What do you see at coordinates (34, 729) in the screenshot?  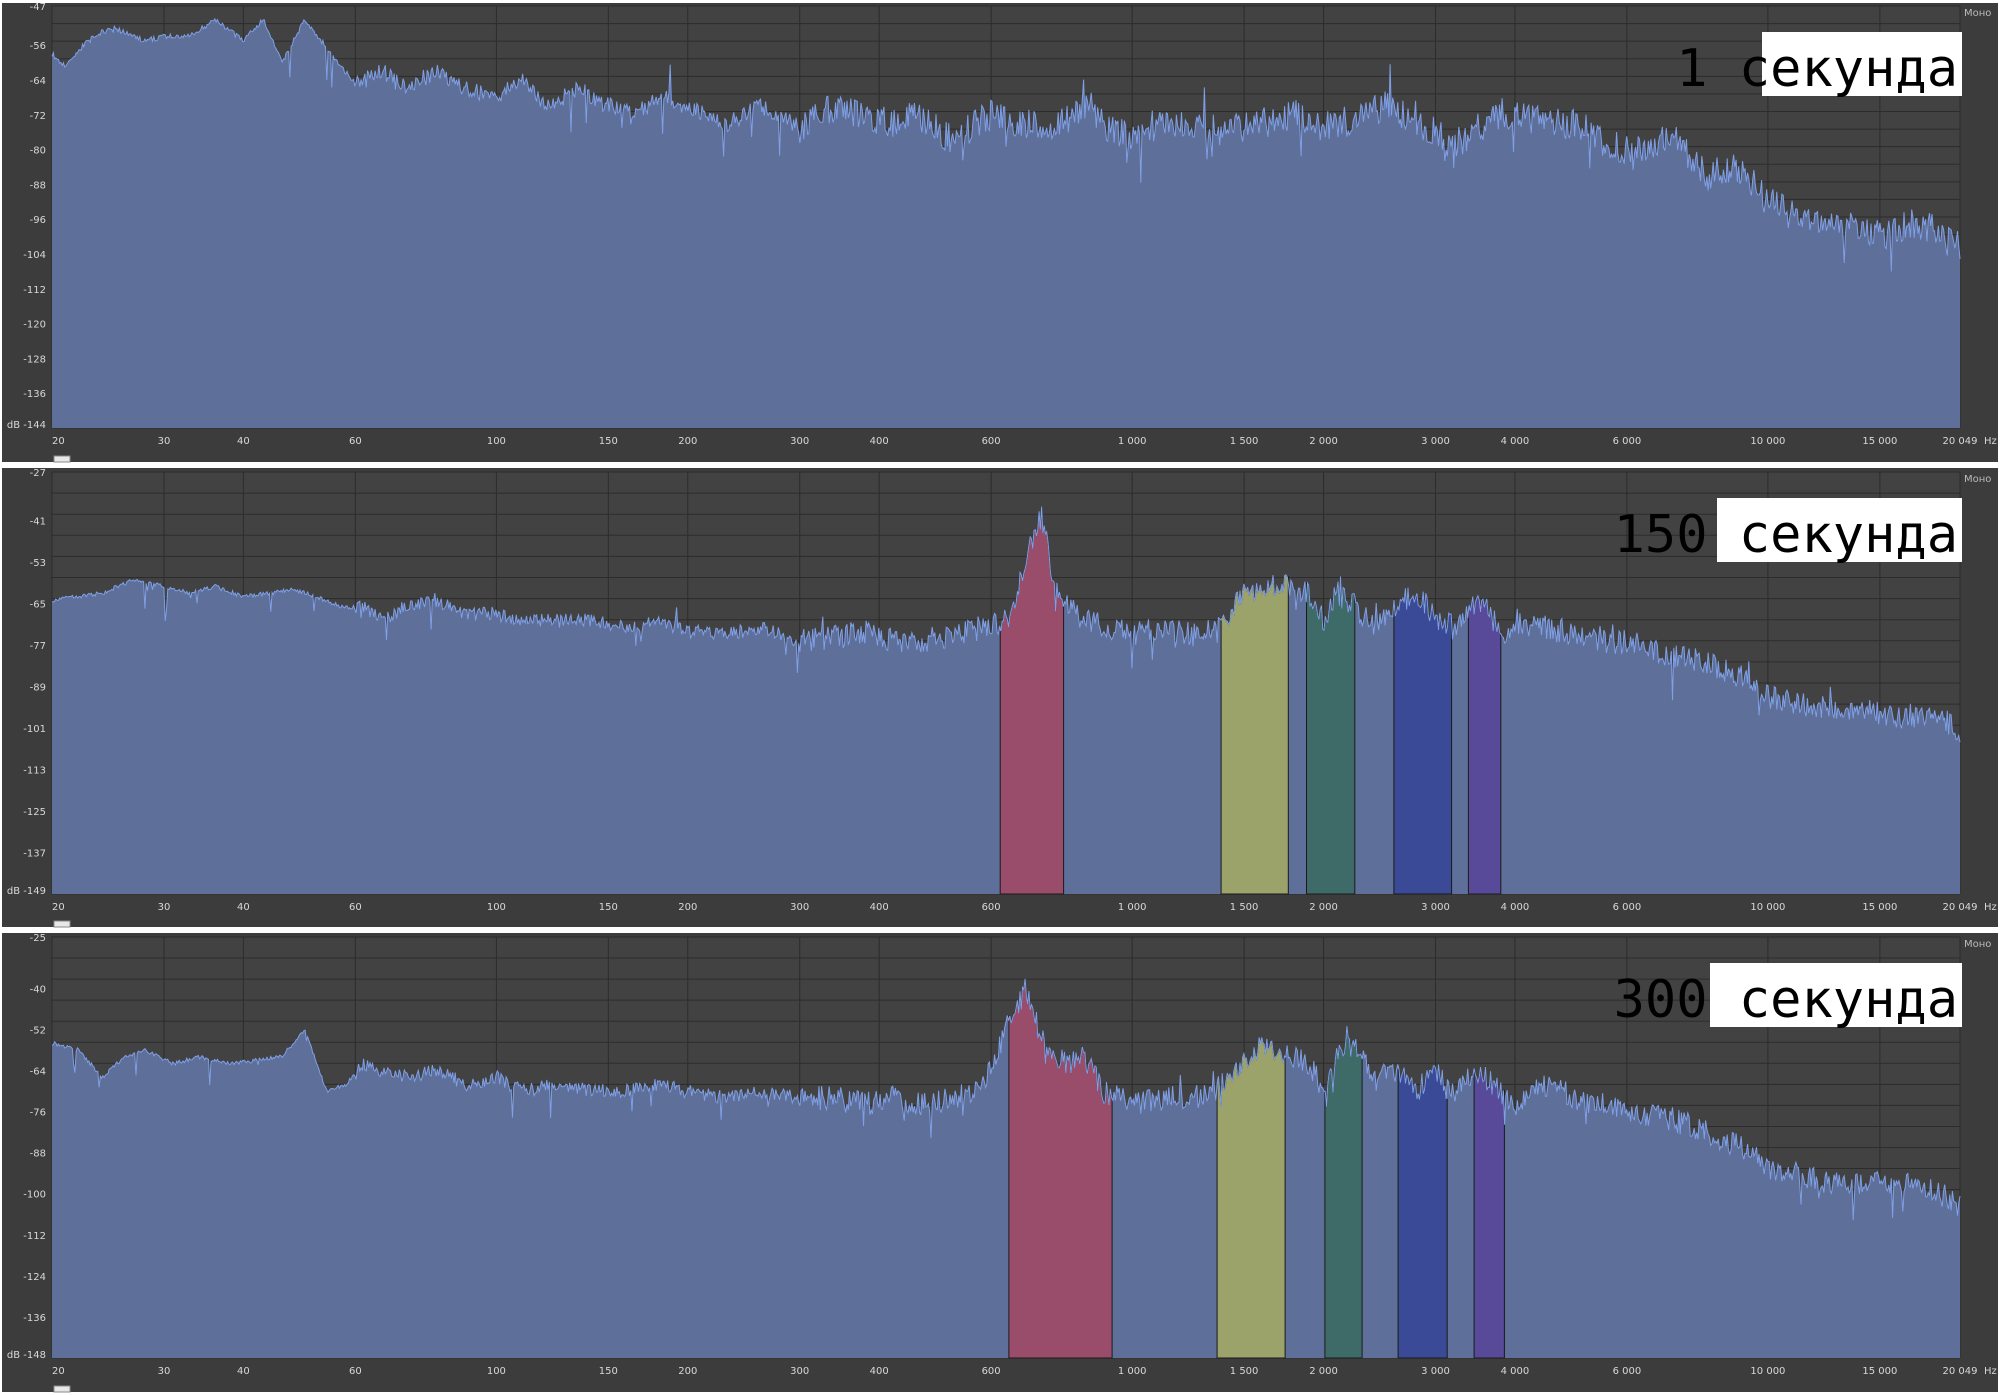 I see `y-tick-label: -101` at bounding box center [34, 729].